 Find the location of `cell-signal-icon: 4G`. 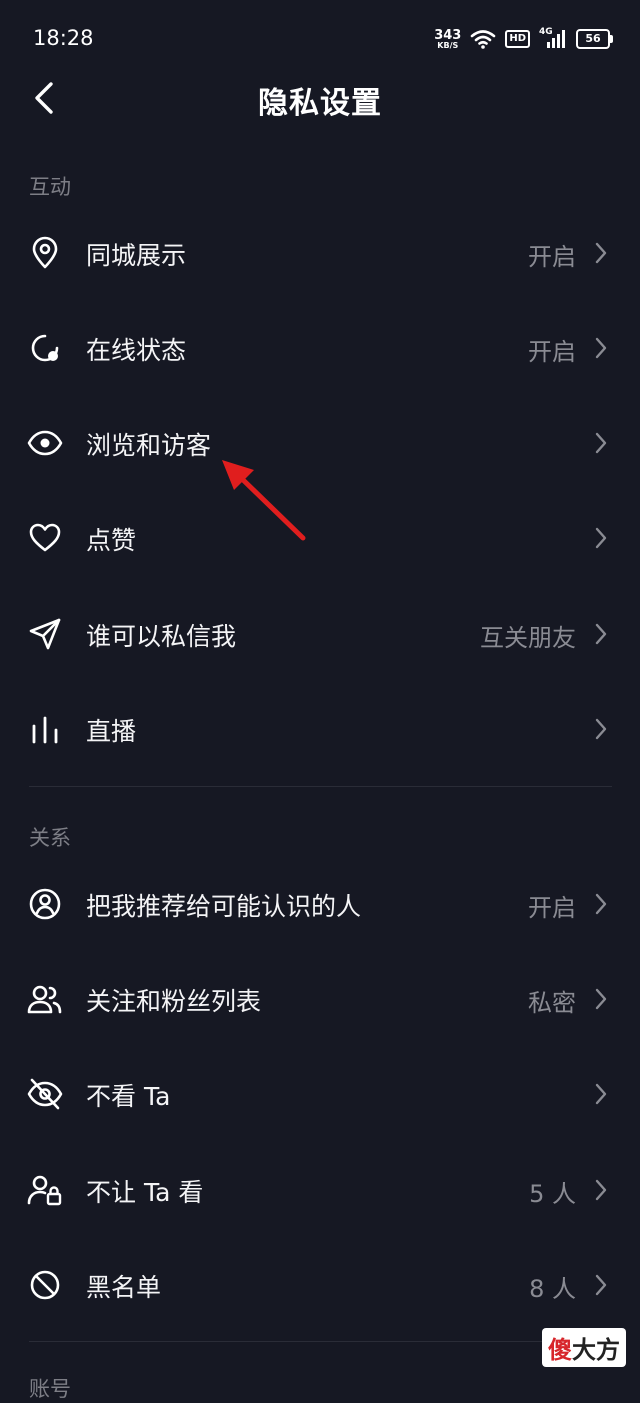

cell-signal-icon: 4G is located at coordinates (553, 38).